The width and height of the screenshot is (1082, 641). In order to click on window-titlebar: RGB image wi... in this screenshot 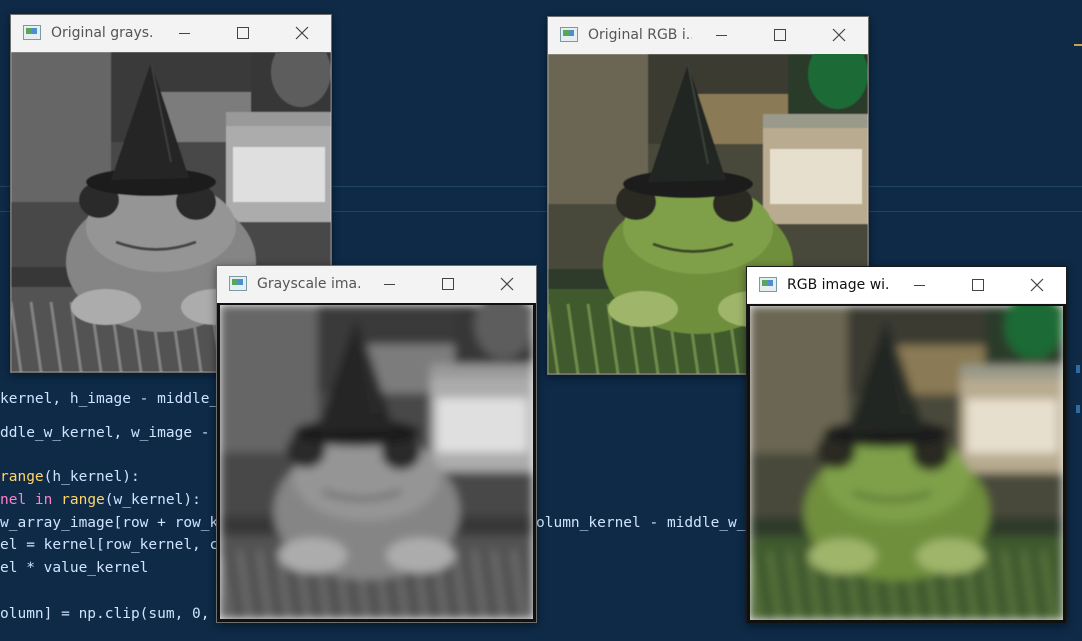, I will do `click(906, 285)`.